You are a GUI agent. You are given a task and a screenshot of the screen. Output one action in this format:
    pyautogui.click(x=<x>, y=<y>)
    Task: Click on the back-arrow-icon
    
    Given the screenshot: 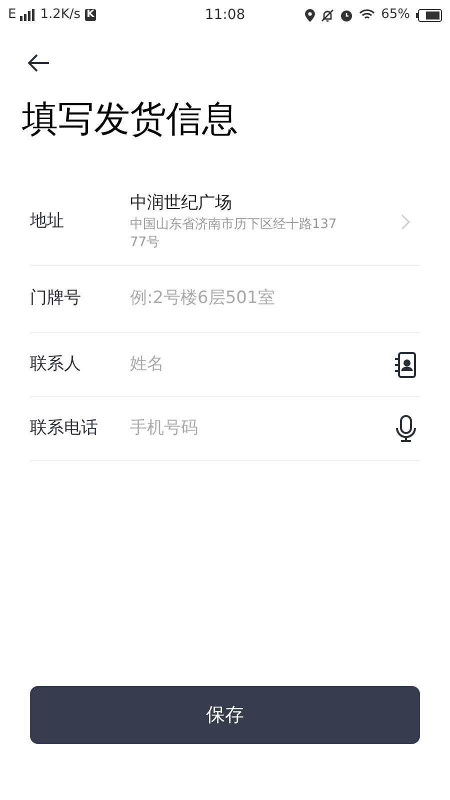 What is the action you would take?
    pyautogui.click(x=39, y=63)
    